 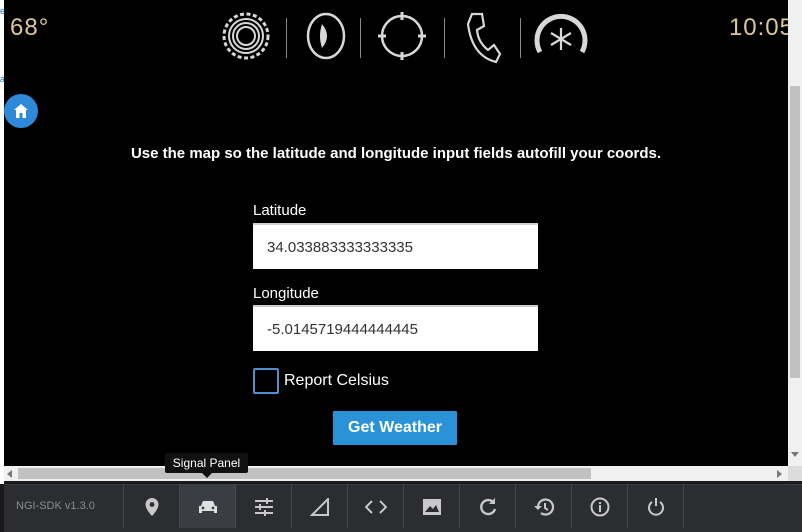 What do you see at coordinates (655, 506) in the screenshot?
I see `power-icon` at bounding box center [655, 506].